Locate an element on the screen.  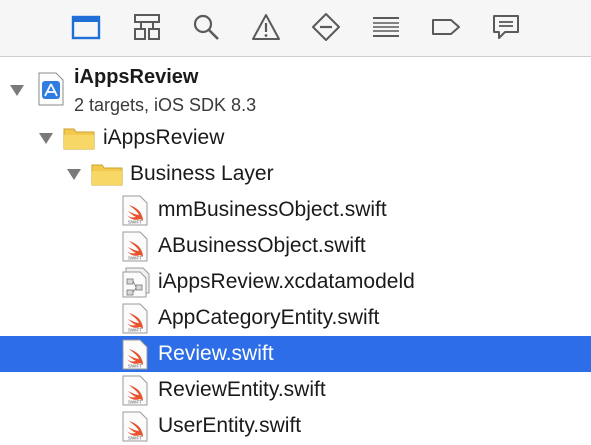
report-navigator-button is located at coordinates (506, 27).